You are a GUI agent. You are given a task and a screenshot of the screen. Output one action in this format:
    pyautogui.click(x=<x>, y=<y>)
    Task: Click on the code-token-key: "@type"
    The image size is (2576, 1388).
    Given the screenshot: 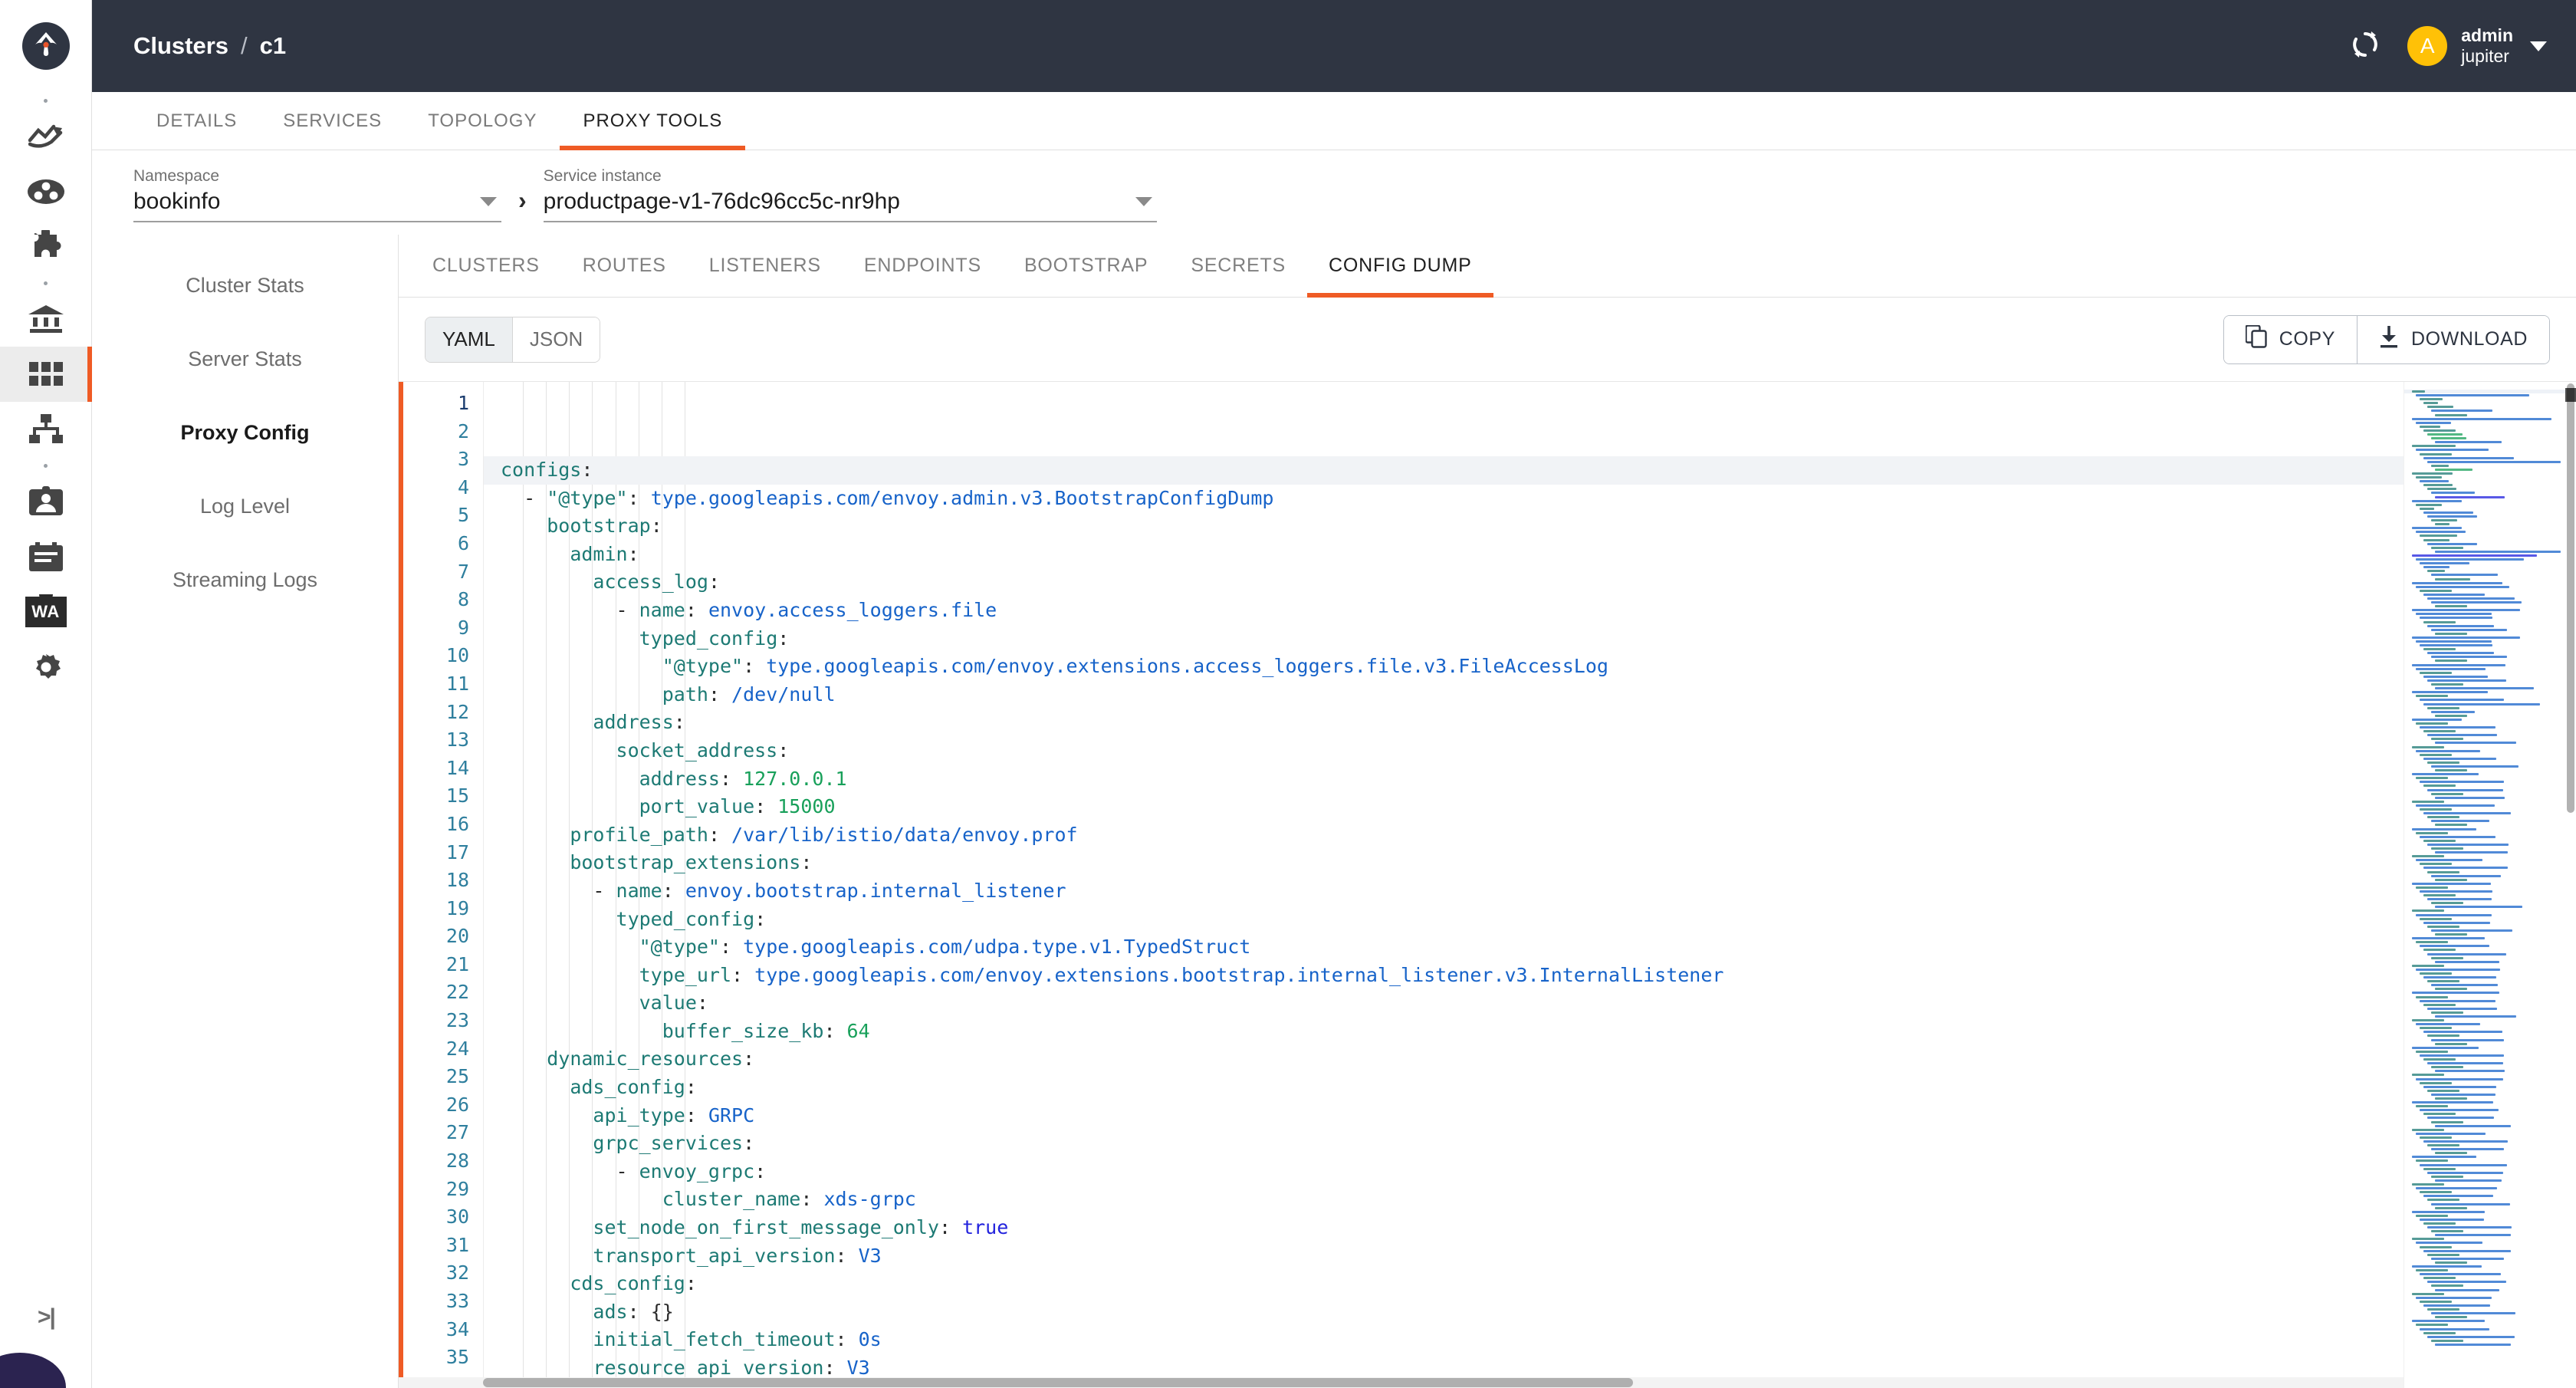 What is the action you would take?
    pyautogui.click(x=680, y=947)
    